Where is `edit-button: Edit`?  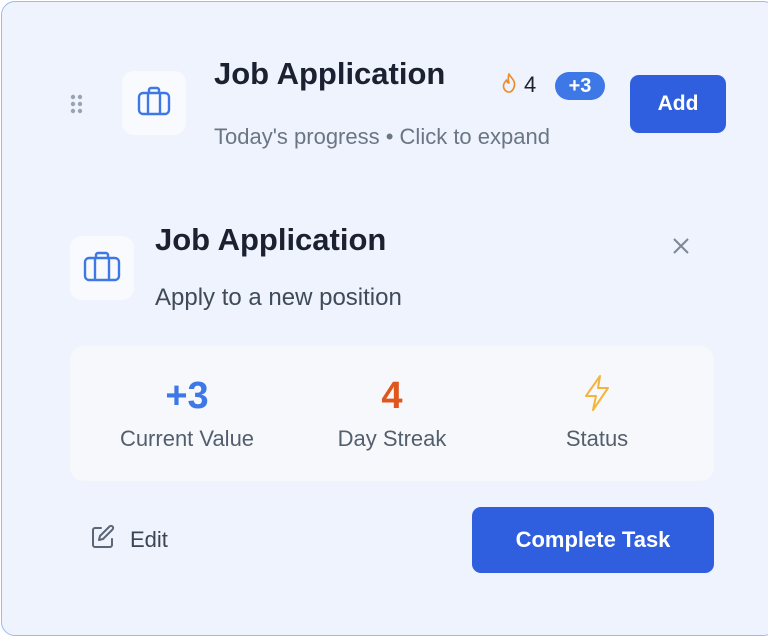
edit-button: Edit is located at coordinates (129, 539).